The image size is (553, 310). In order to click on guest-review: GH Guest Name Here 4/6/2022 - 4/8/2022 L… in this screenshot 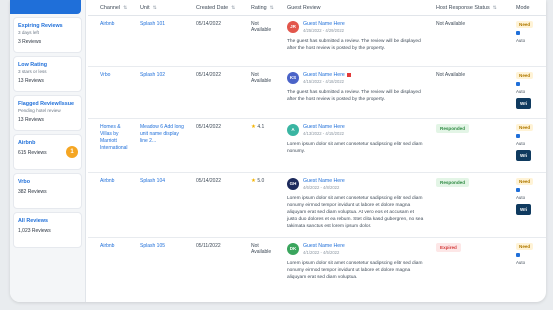, I will do `click(351, 205)`.